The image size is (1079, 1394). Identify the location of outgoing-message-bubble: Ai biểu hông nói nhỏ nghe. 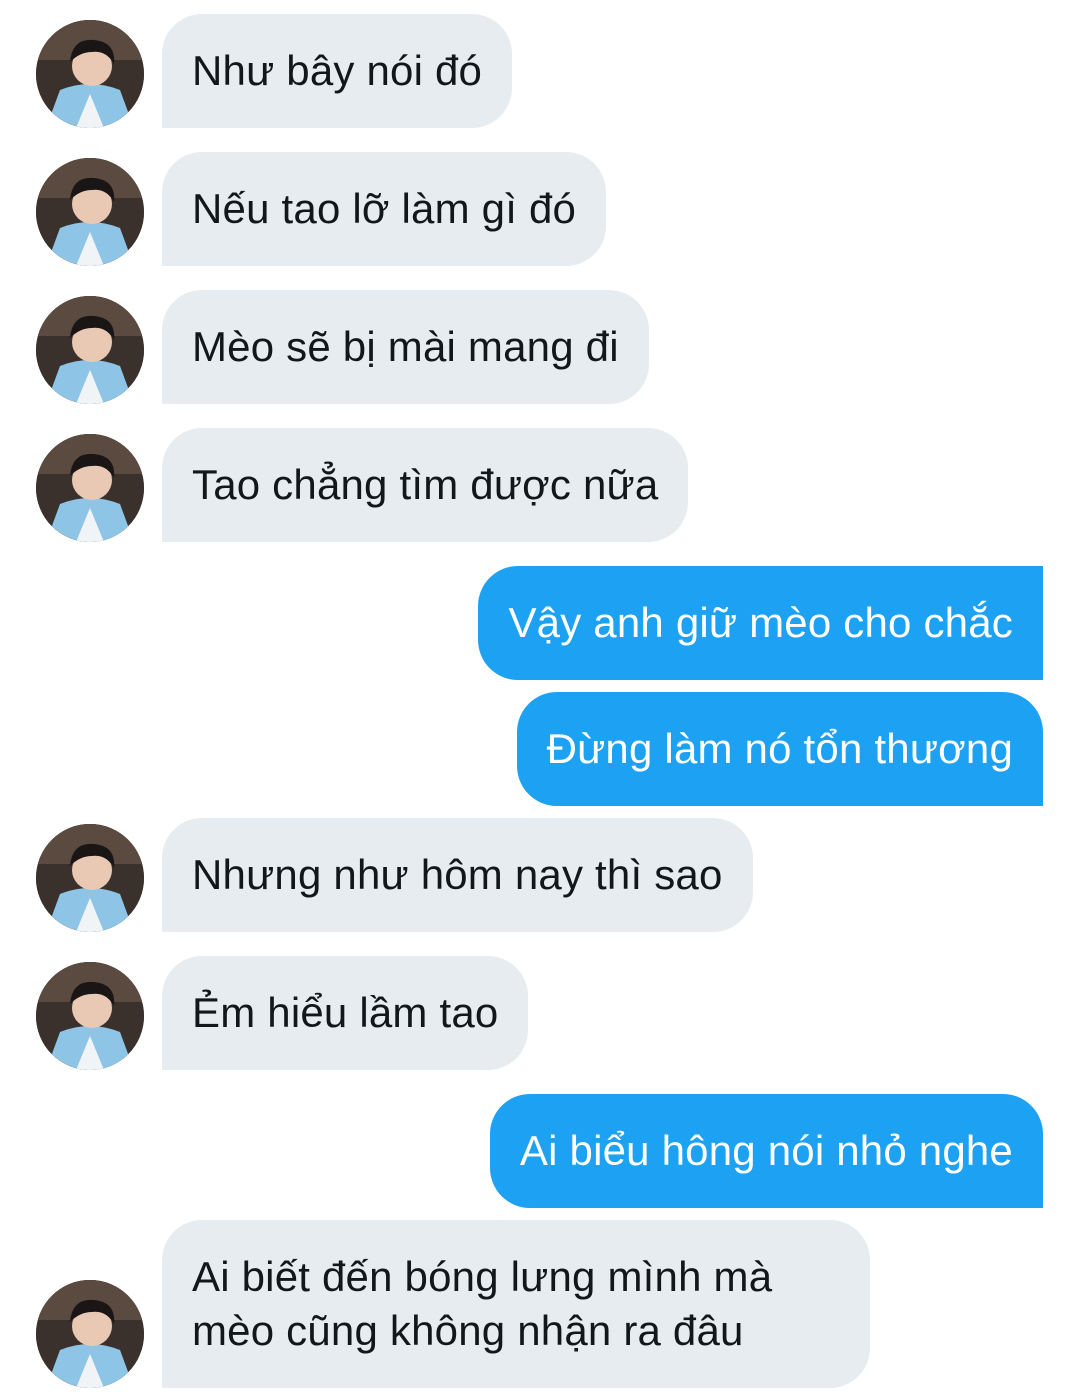
(766, 1151).